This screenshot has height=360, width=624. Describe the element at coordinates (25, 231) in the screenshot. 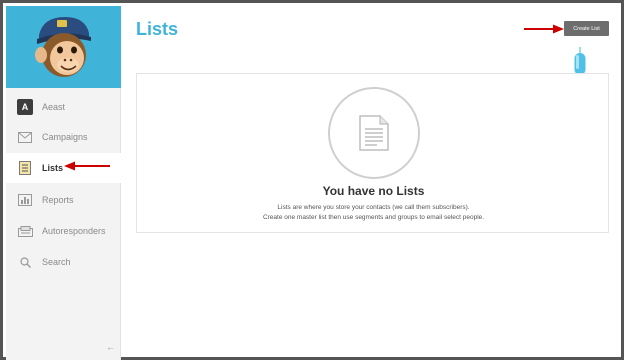

I see `autoresponder-icon` at that location.